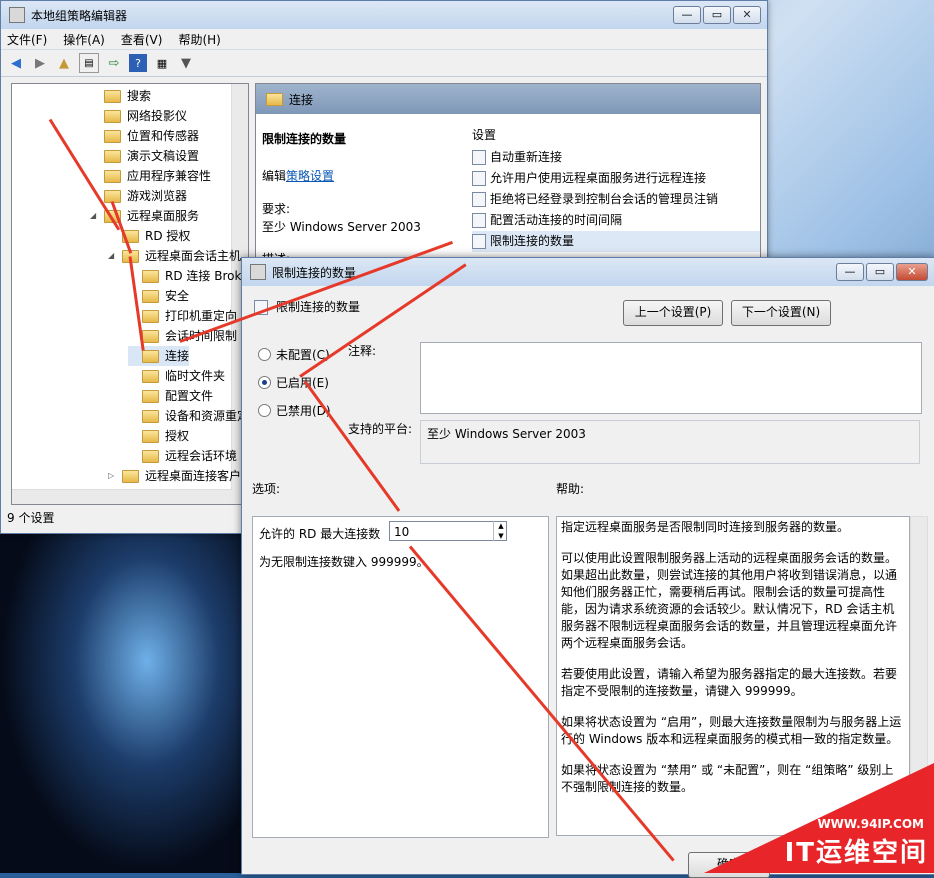 This screenshot has width=934, height=878. What do you see at coordinates (40, 63) in the screenshot?
I see `forward-icon: ▶` at bounding box center [40, 63].